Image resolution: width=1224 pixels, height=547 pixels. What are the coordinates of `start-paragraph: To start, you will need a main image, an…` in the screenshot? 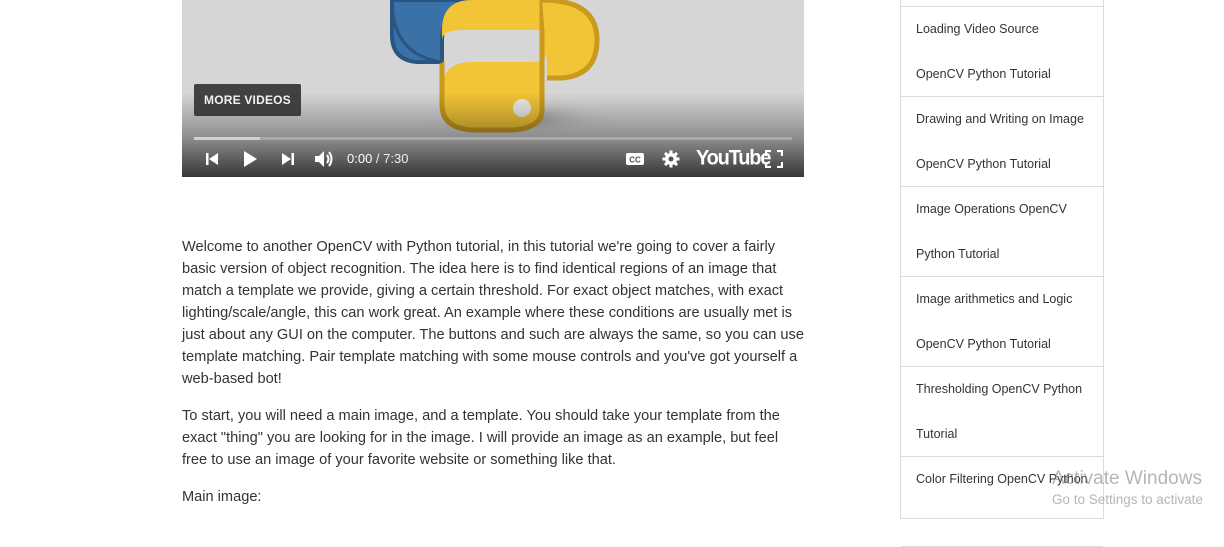 It's located at (481, 438).